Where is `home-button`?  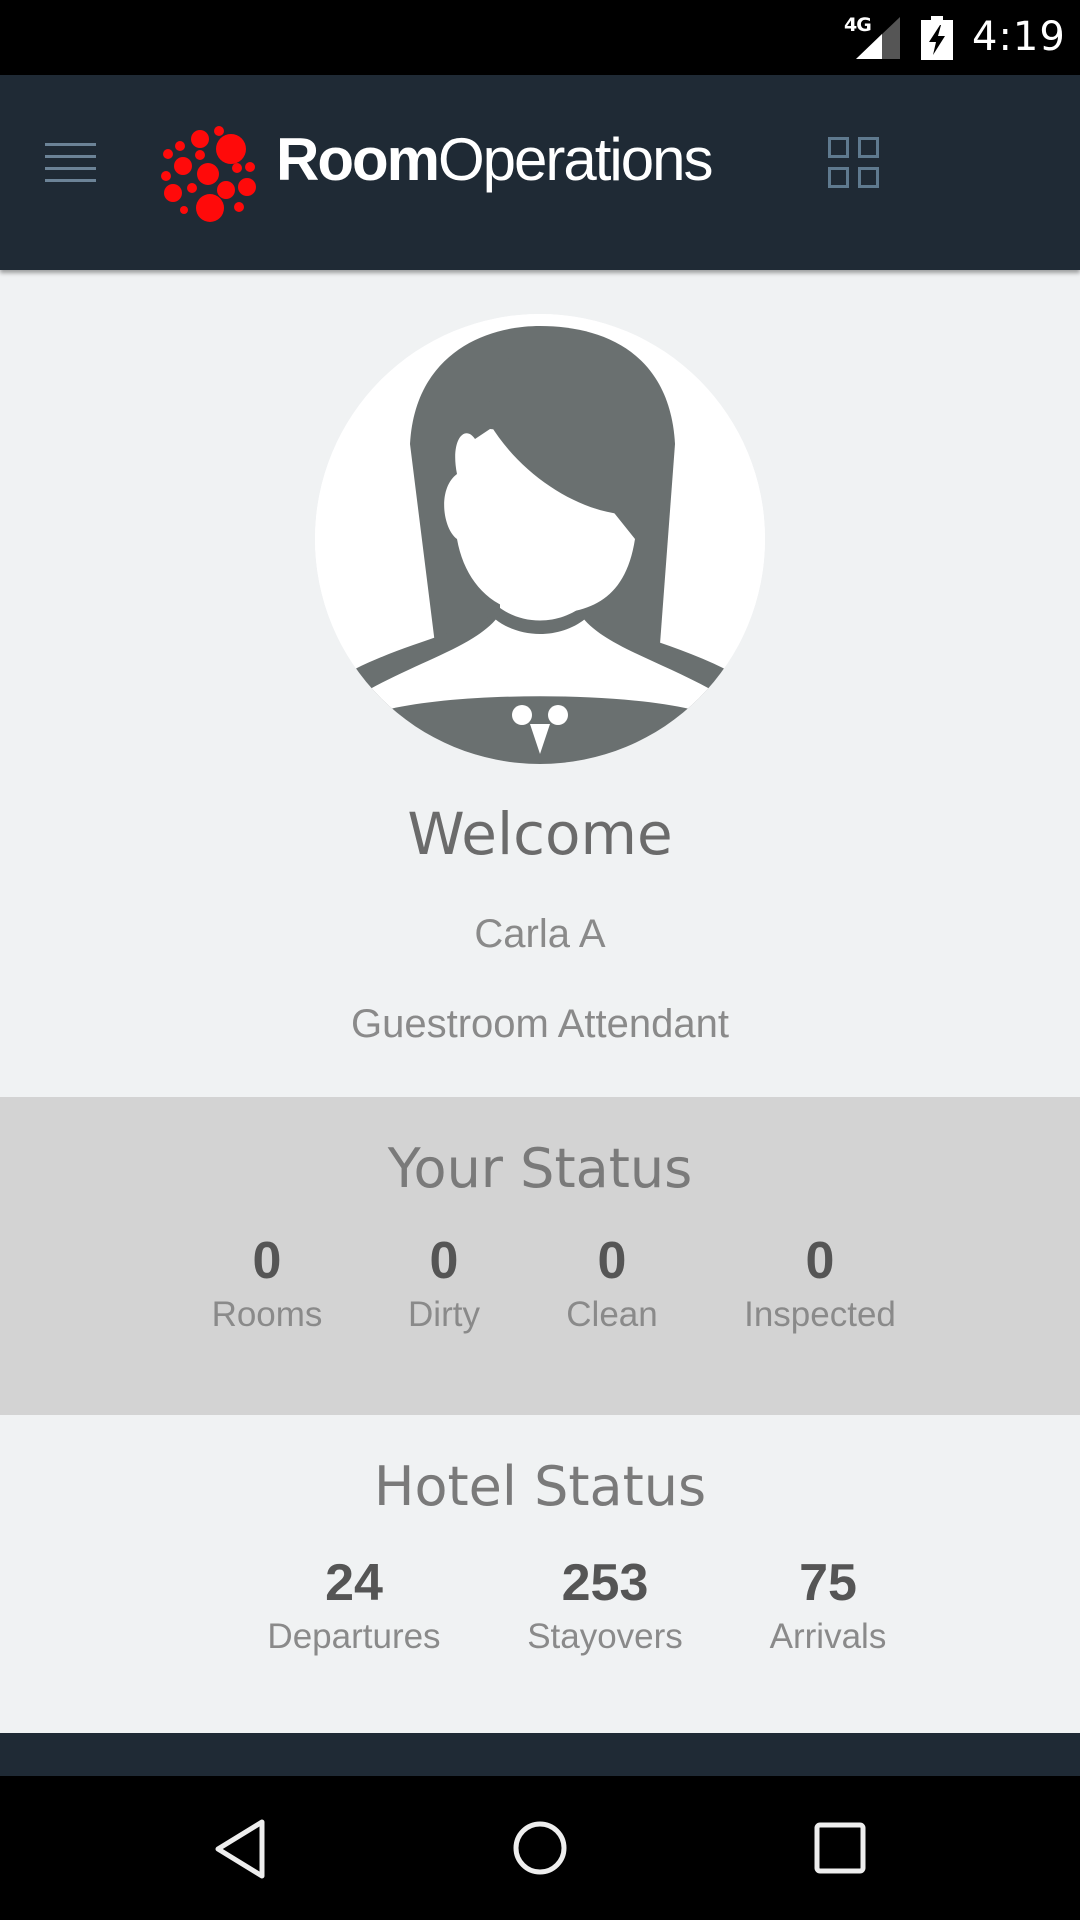 home-button is located at coordinates (540, 1848).